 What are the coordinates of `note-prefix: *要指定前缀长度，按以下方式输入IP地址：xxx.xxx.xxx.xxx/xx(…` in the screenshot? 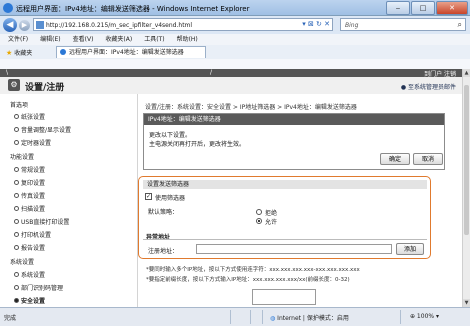 It's located at (248, 280).